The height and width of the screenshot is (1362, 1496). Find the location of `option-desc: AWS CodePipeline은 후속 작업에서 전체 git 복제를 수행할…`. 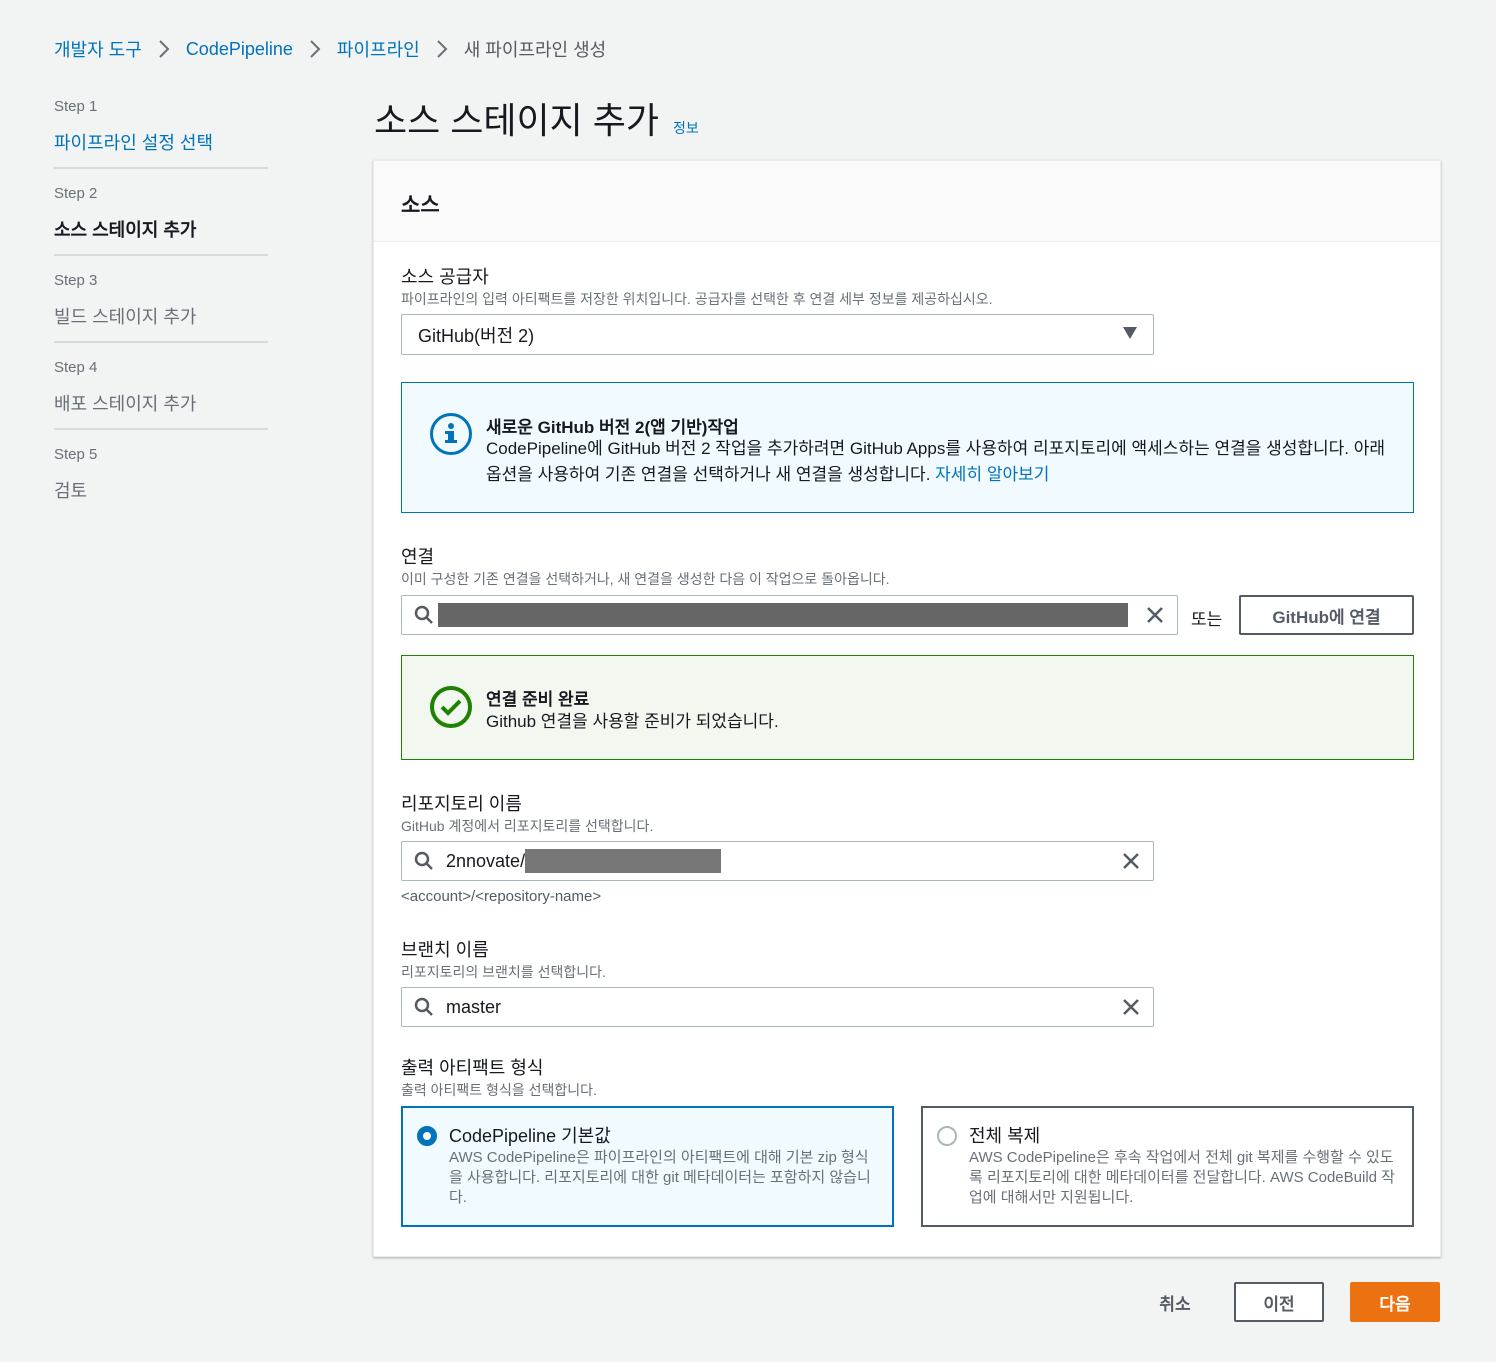

option-desc: AWS CodePipeline은 후속 작업에서 전체 git 복제를 수행할… is located at coordinates (1182, 1177).